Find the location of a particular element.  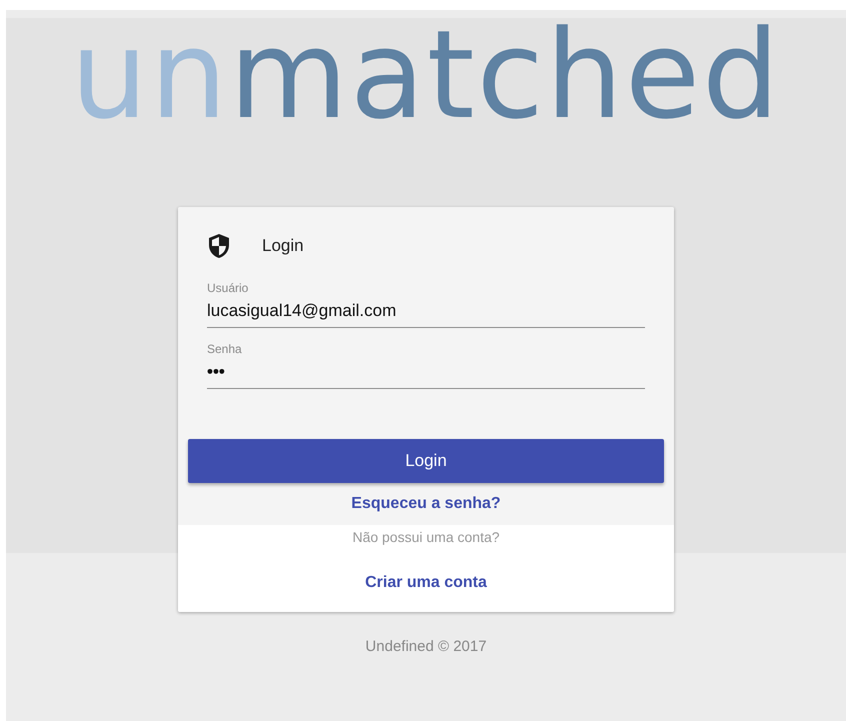

username-field: lucasigual14@gmail.com is located at coordinates (426, 312).